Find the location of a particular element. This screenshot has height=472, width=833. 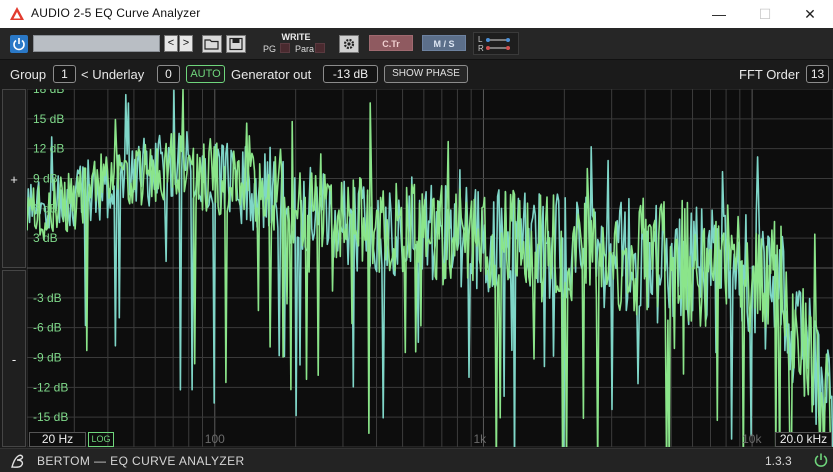

zoom-strip: + - is located at coordinates (13, 268).